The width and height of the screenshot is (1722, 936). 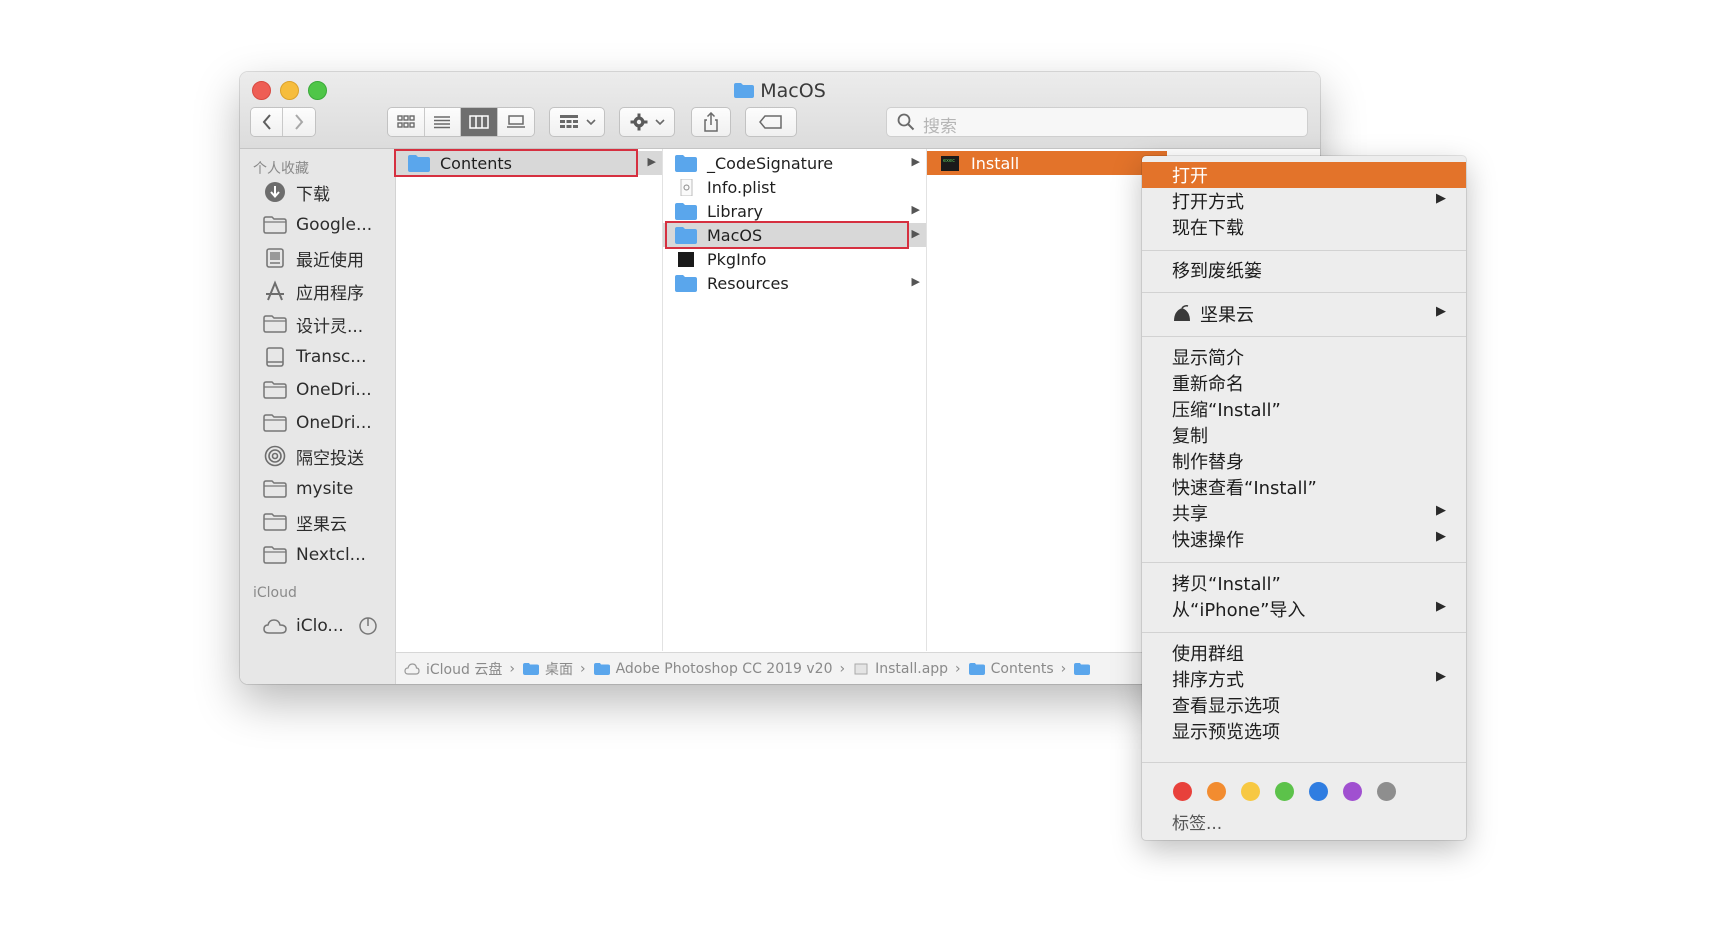 I want to click on plist-file-icon, so click(x=686, y=187).